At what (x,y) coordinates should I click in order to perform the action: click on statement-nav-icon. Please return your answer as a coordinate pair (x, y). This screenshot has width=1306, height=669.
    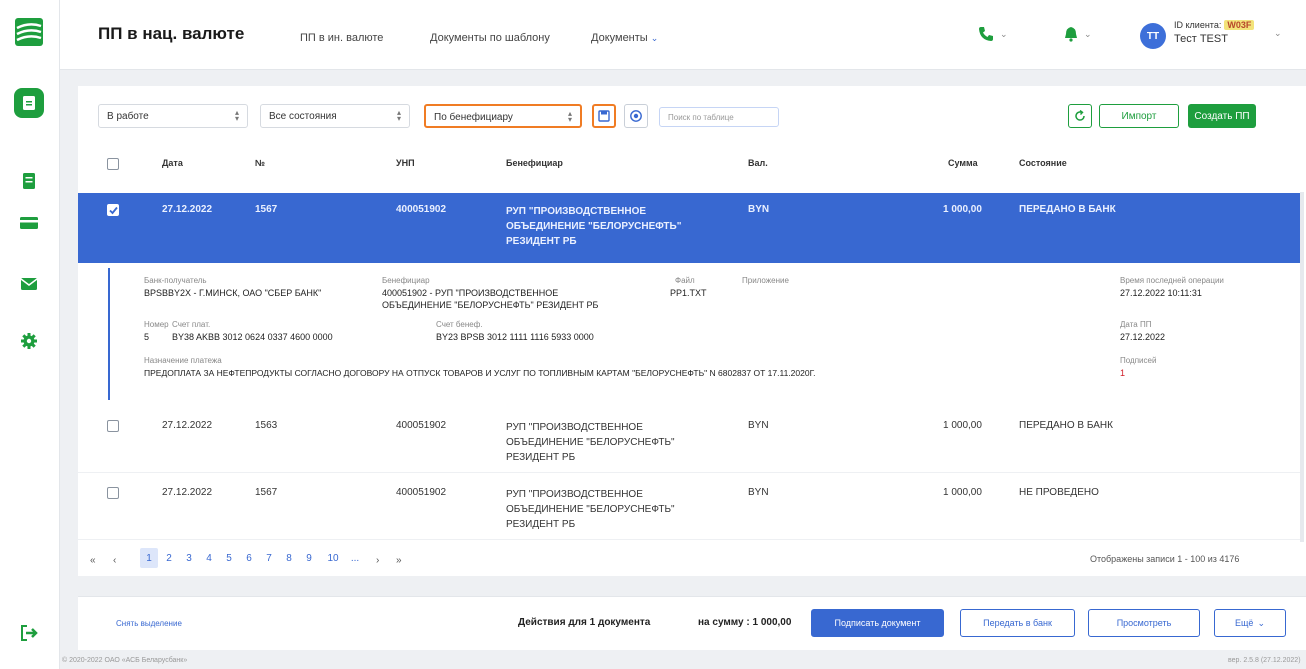
    Looking at the image, I should click on (29, 181).